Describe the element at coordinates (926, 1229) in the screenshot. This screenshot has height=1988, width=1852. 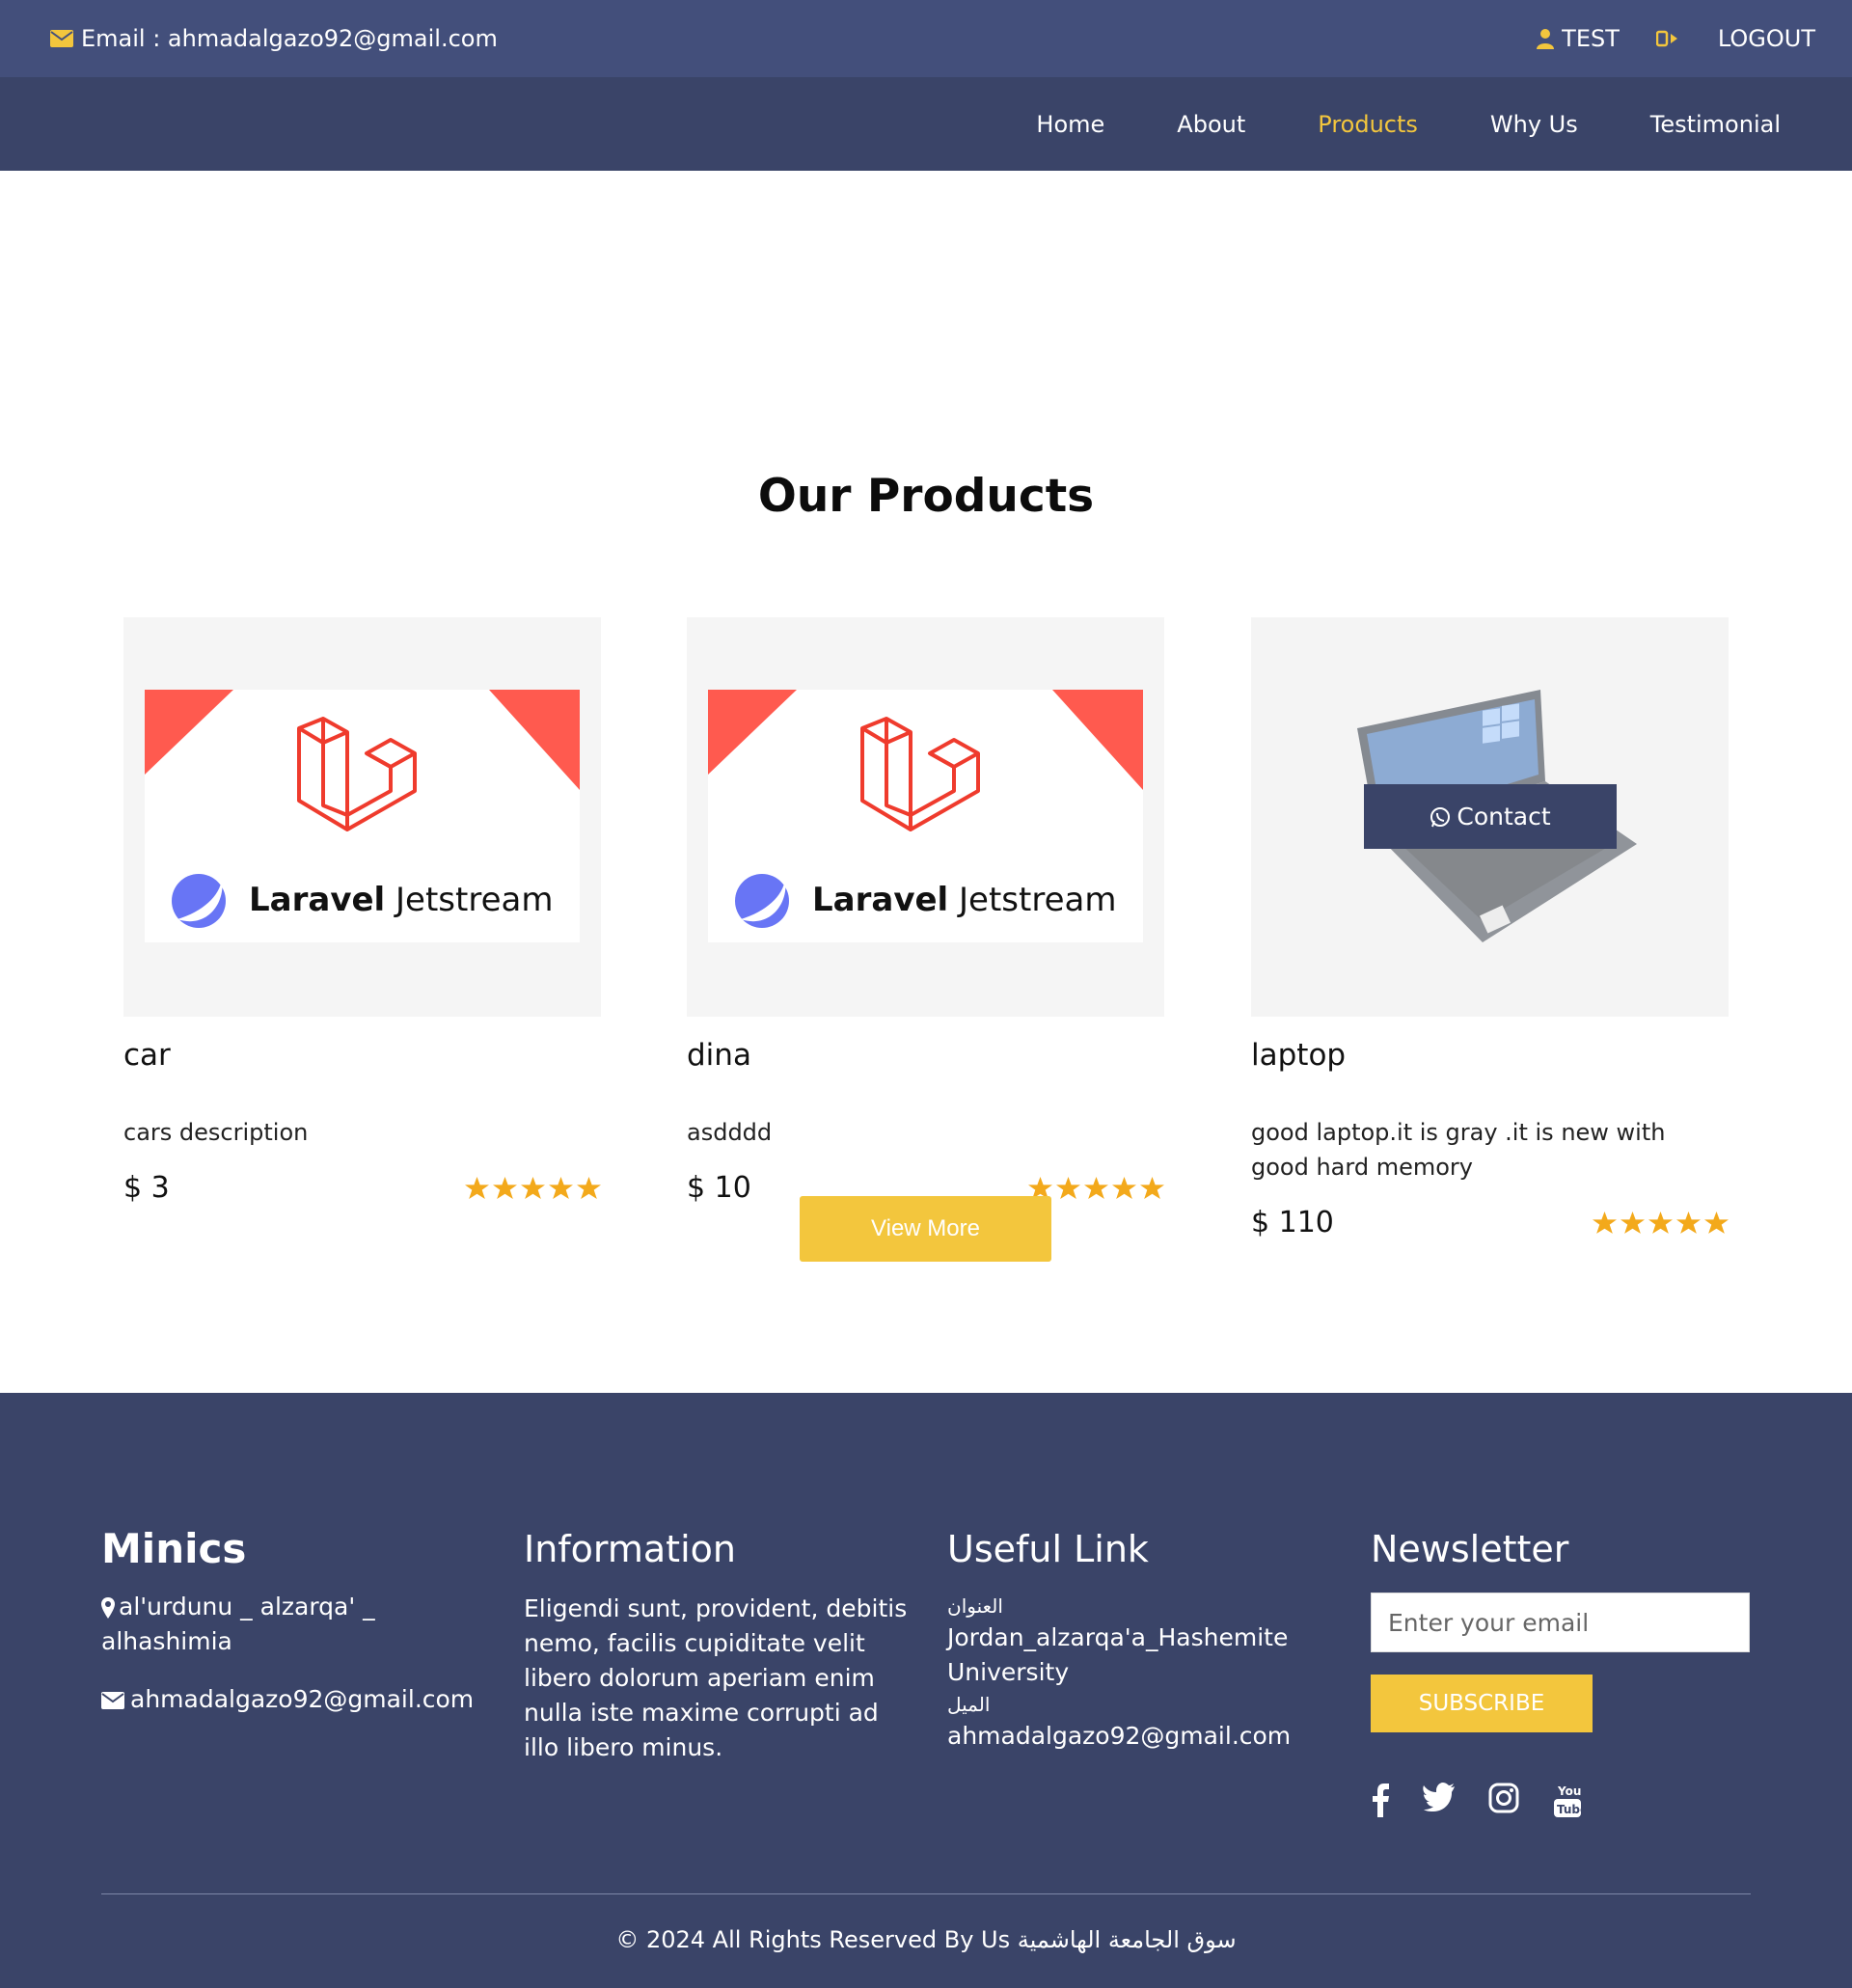
I see `view-more-button: View More` at that location.